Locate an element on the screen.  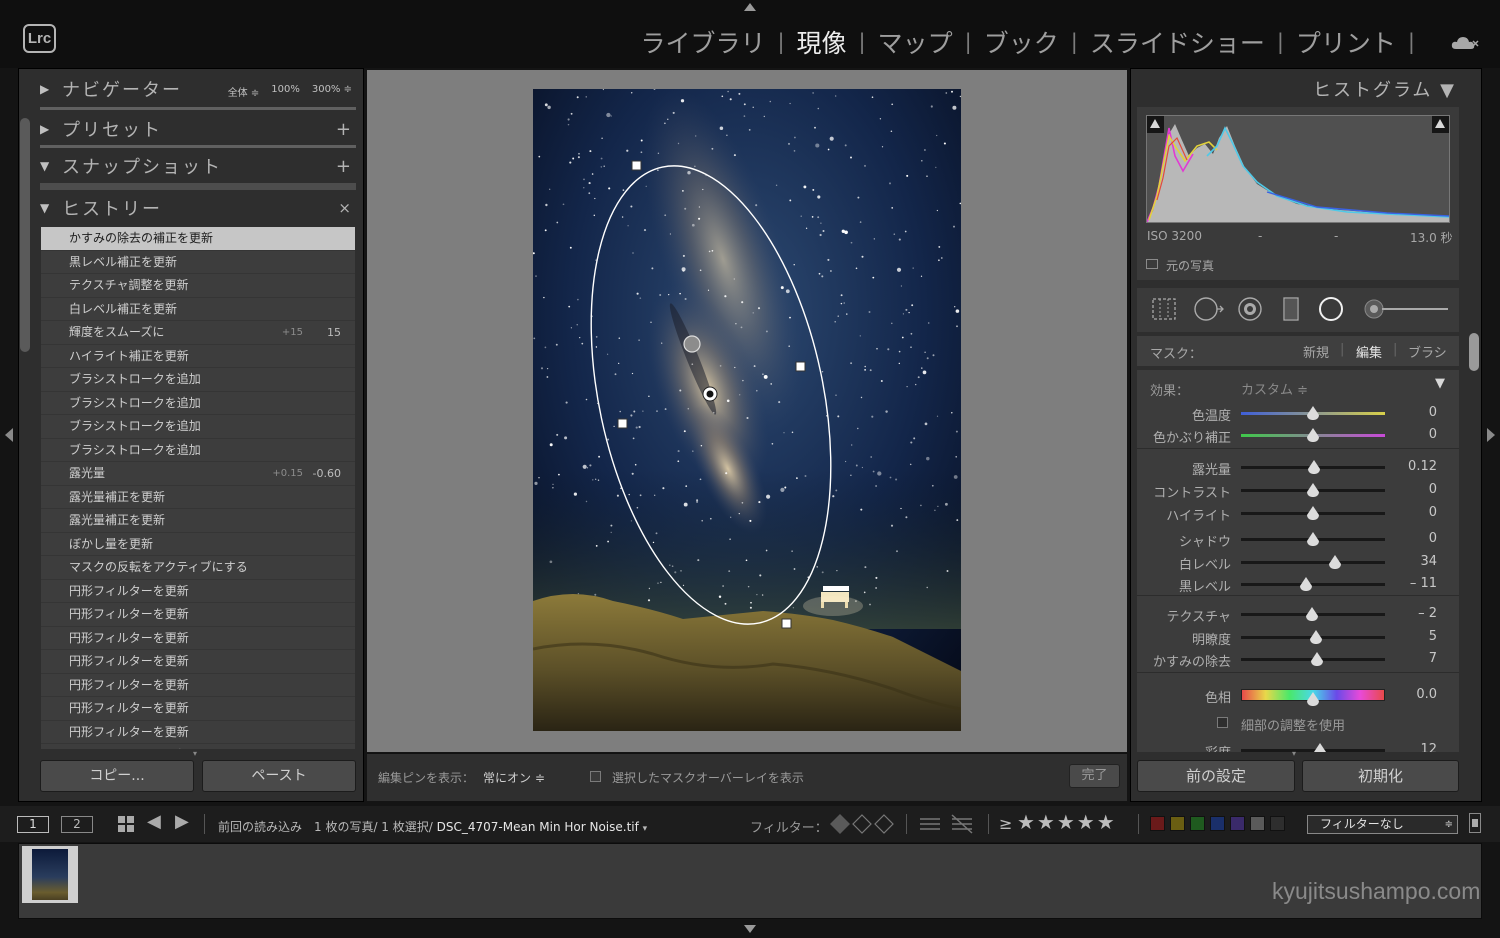
resize-grip-icon: ▾ is located at coordinates (195, 753).